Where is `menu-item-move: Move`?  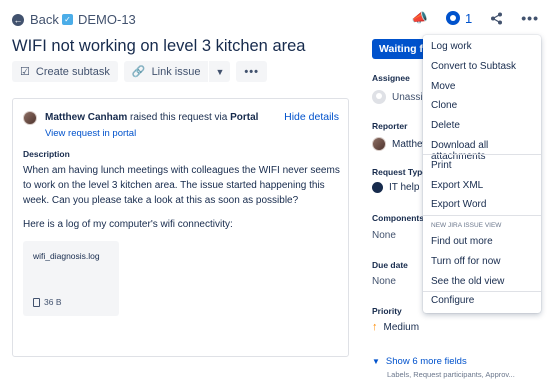
menu-item-move: Move is located at coordinates (482, 87).